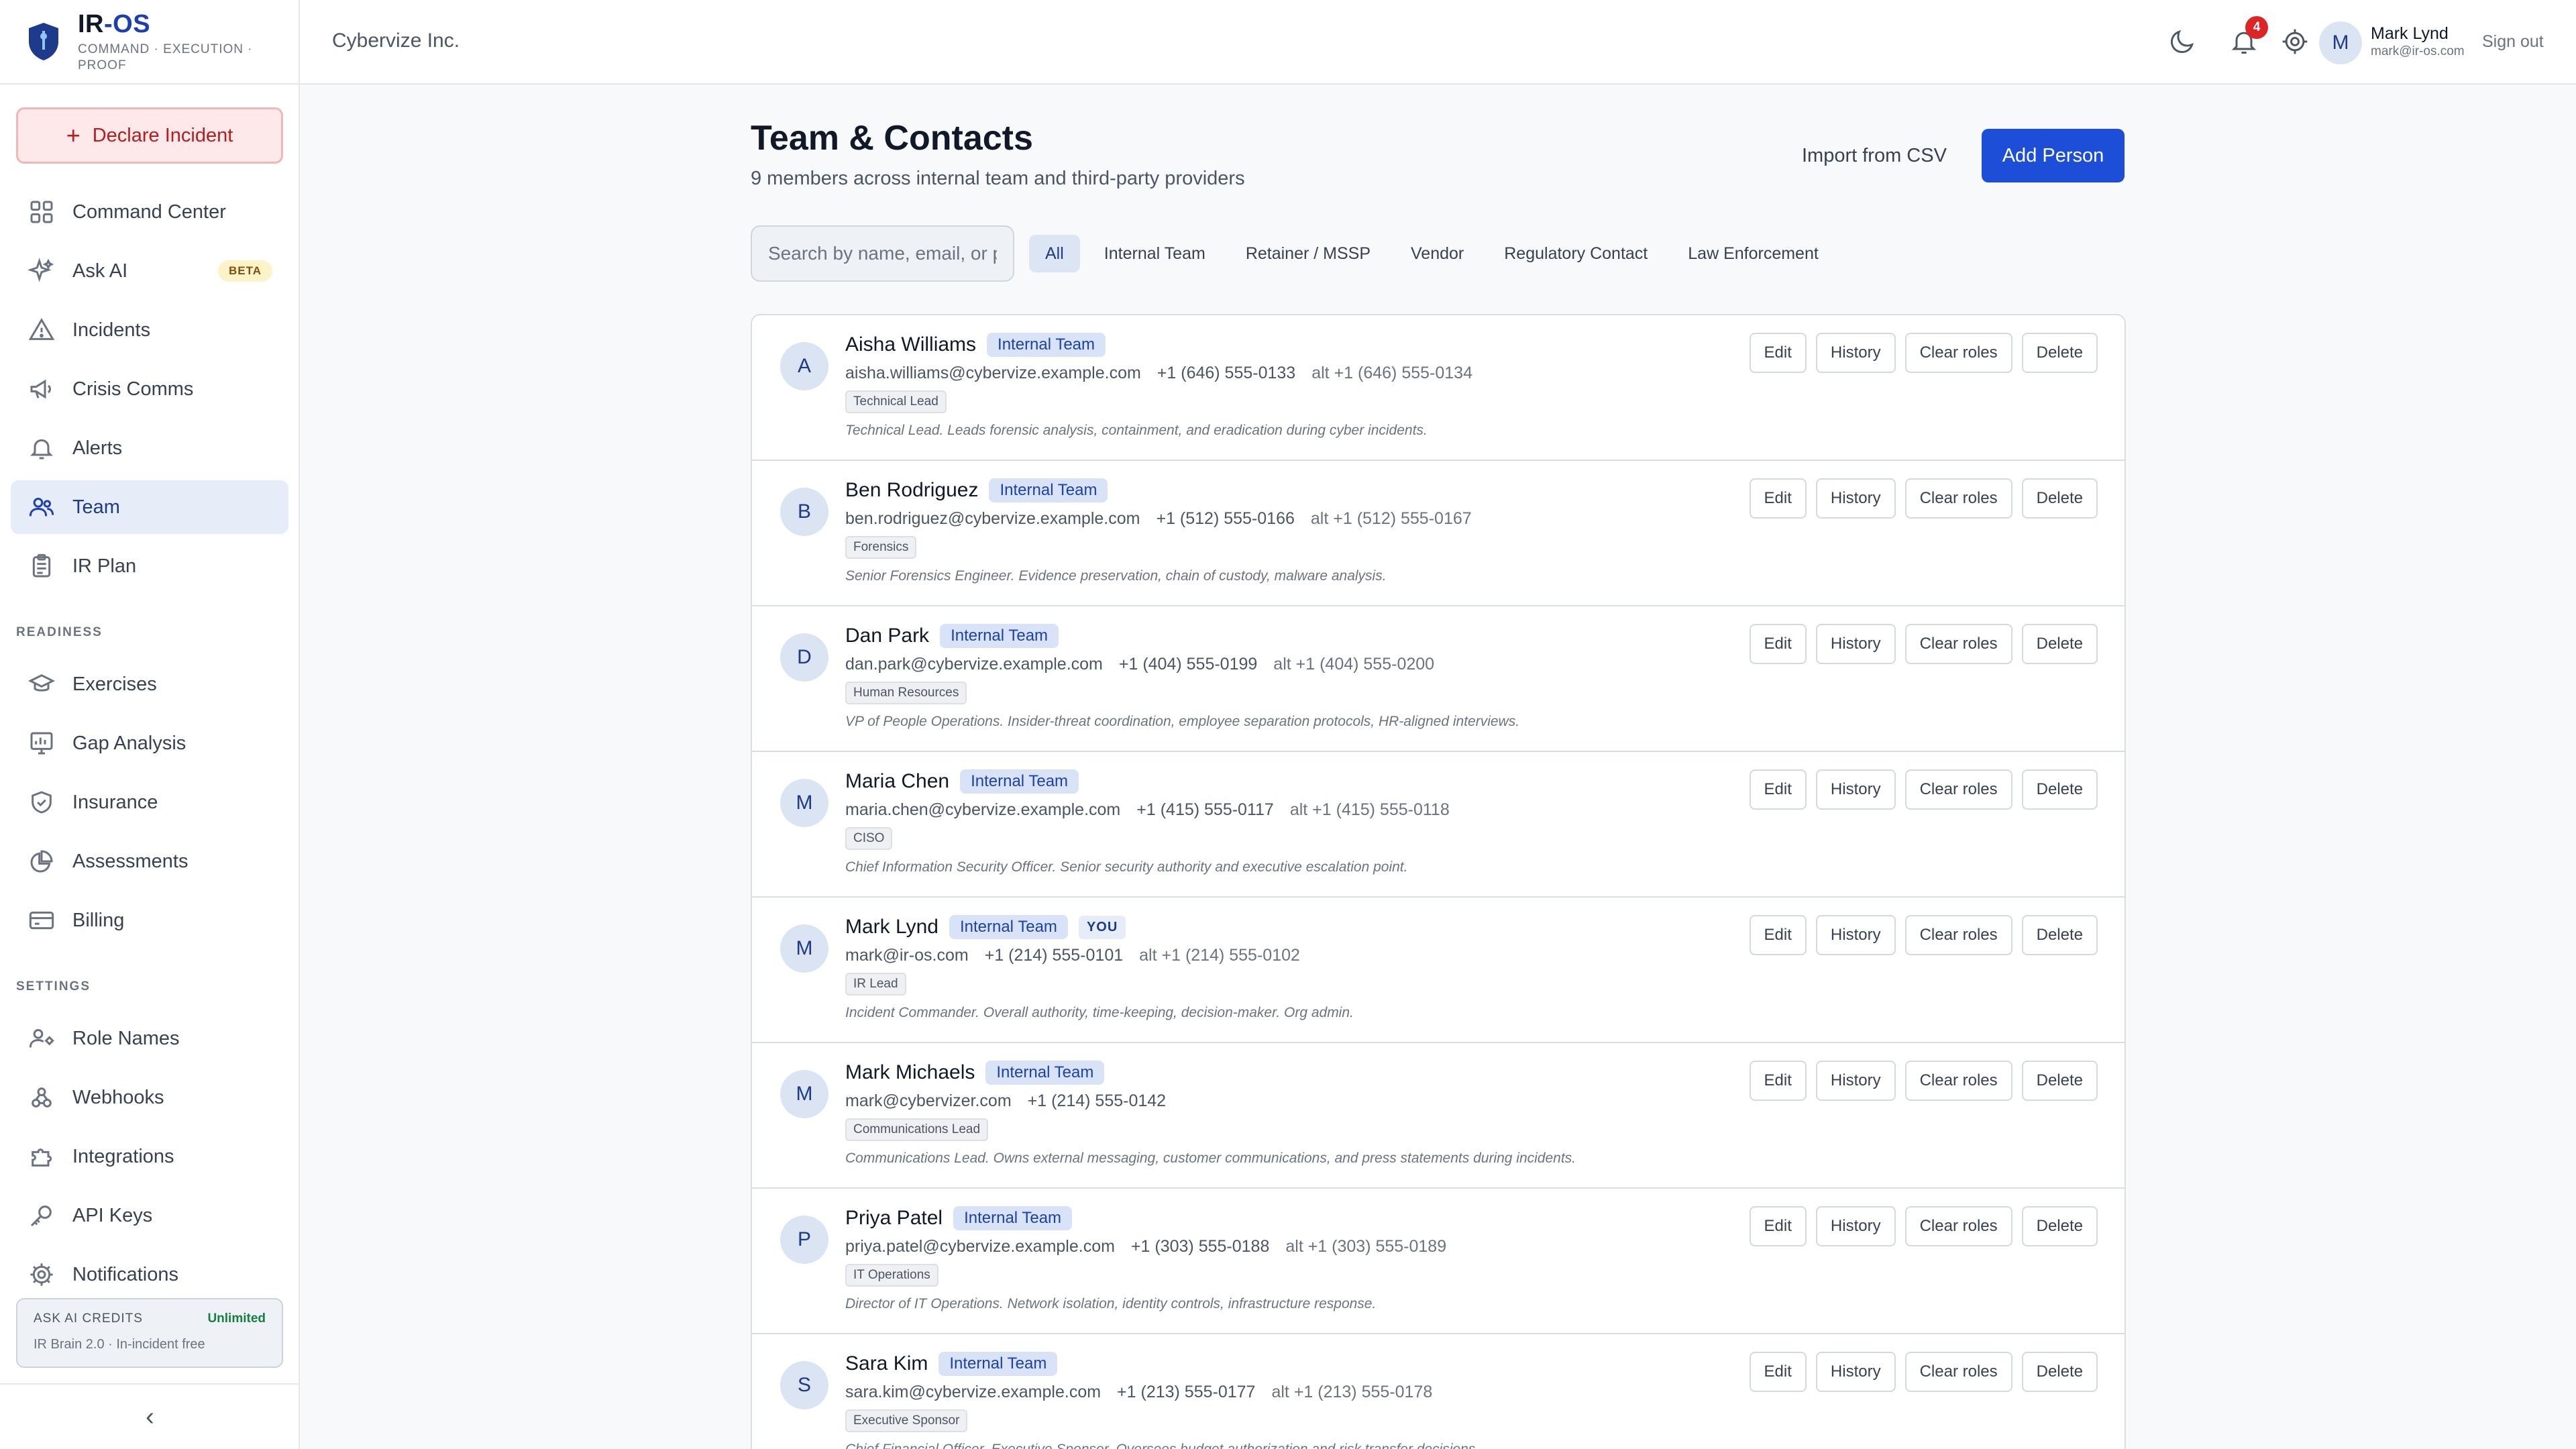 The height and width of the screenshot is (1449, 2576). What do you see at coordinates (2418, 51) in the screenshot?
I see `user-email: mark@ir-os.com` at bounding box center [2418, 51].